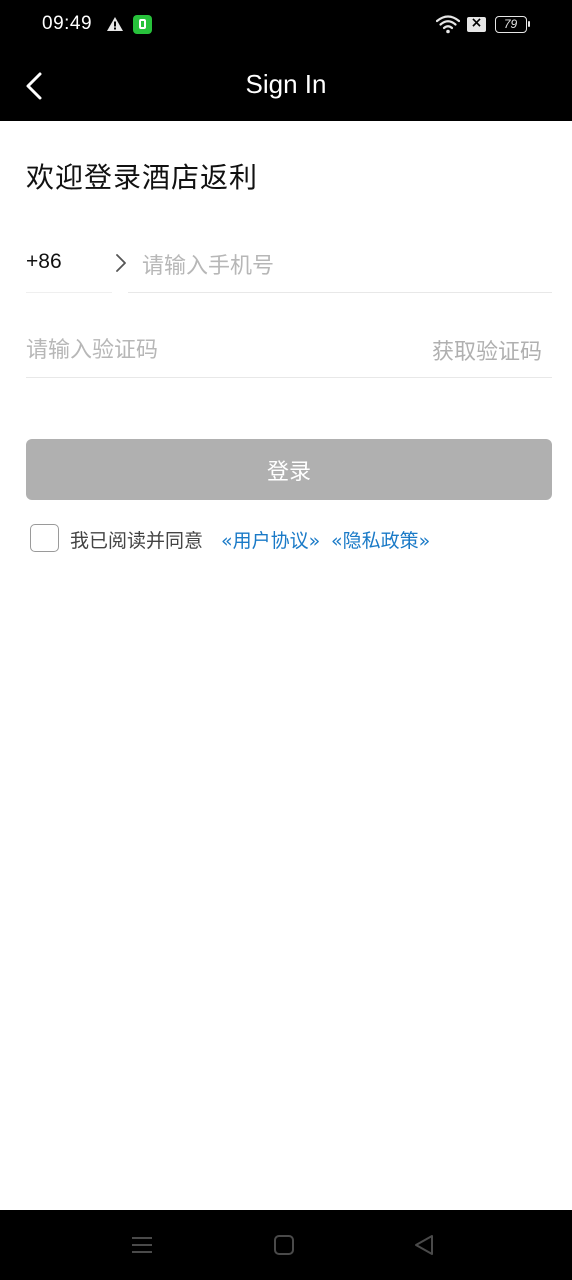 The height and width of the screenshot is (1280, 572). Describe the element at coordinates (340, 292) in the screenshot. I see `phone-underline` at that location.